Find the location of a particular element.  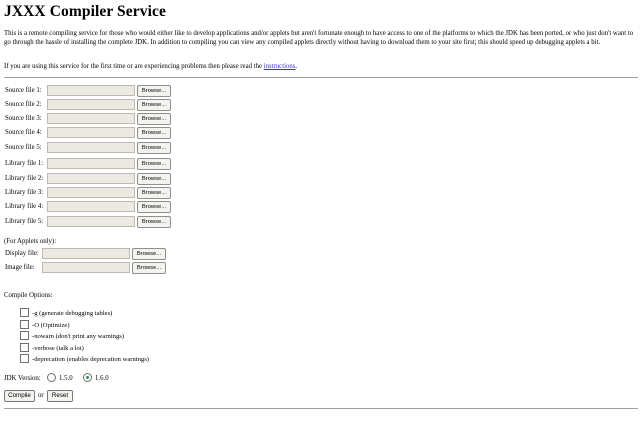

image-file-label: Image file: is located at coordinates (20, 267).